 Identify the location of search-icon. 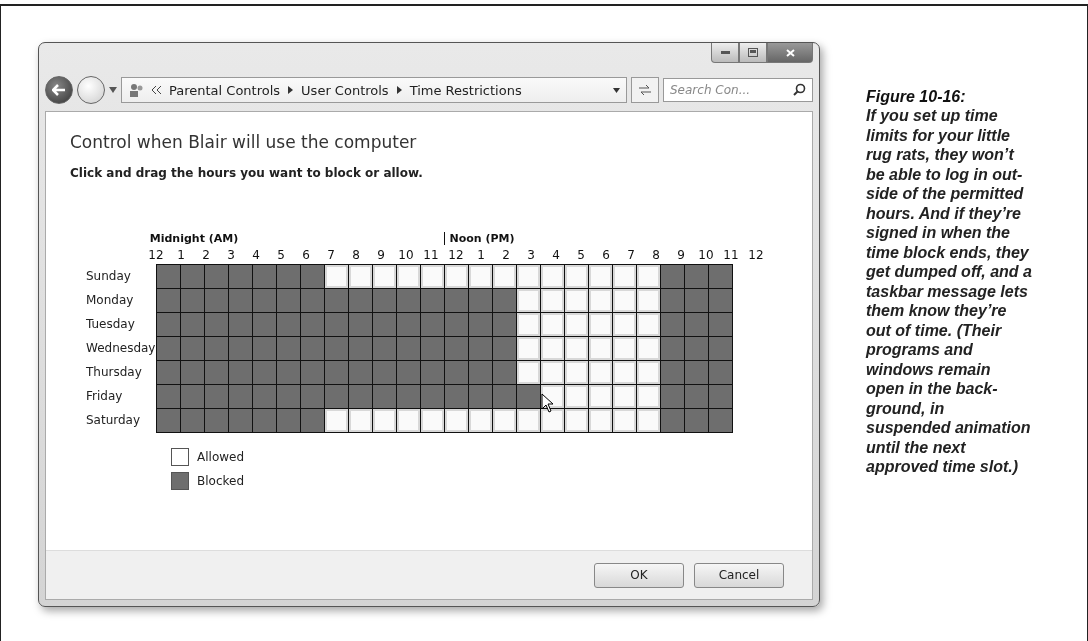
(799, 89).